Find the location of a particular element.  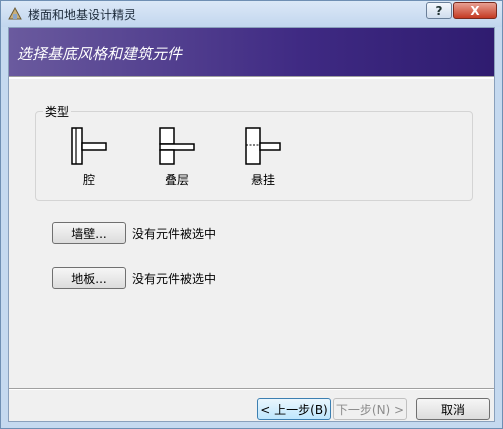

cavity-icon is located at coordinates (89, 146).